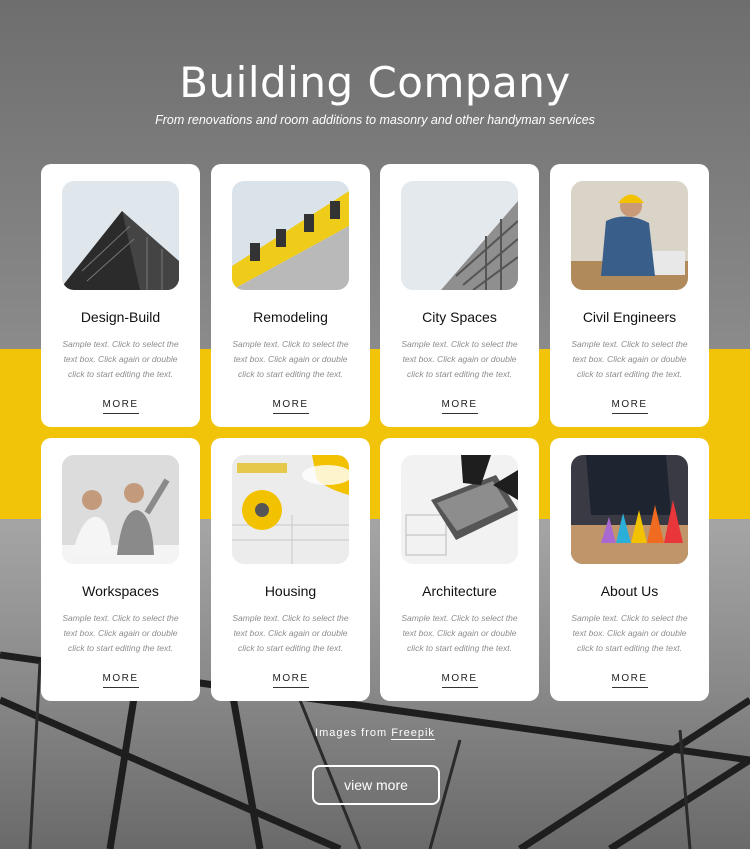 The height and width of the screenshot is (849, 750). Describe the element at coordinates (629, 591) in the screenshot. I see `service-title: About Us` at that location.